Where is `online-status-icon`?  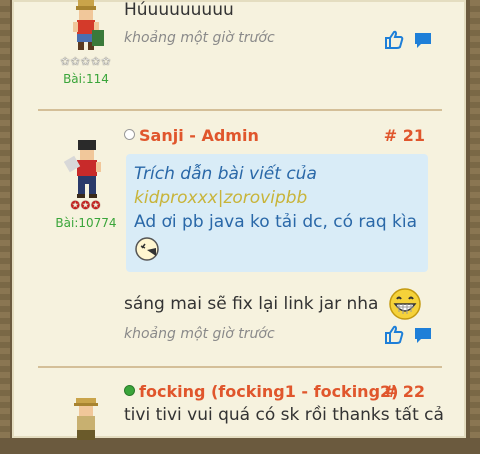
online-status-icon is located at coordinates (129, 390).